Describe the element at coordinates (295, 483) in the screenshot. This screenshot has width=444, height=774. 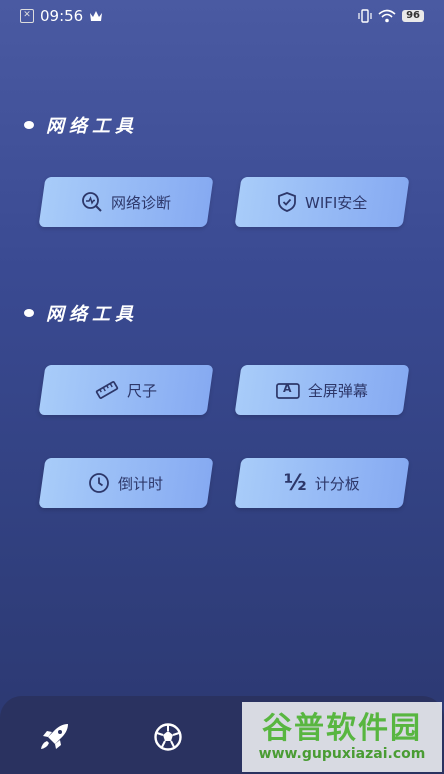
I see `half-icon: ½` at that location.